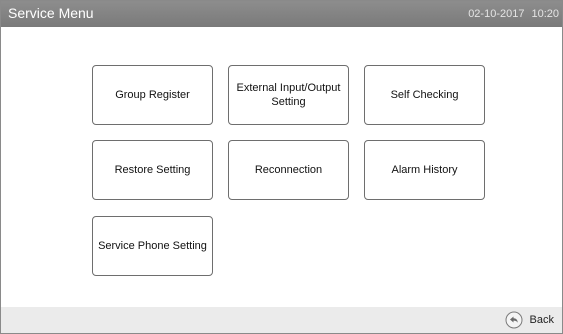  What do you see at coordinates (288, 88) in the screenshot?
I see `external-io-label-line1: External Input/Output` at bounding box center [288, 88].